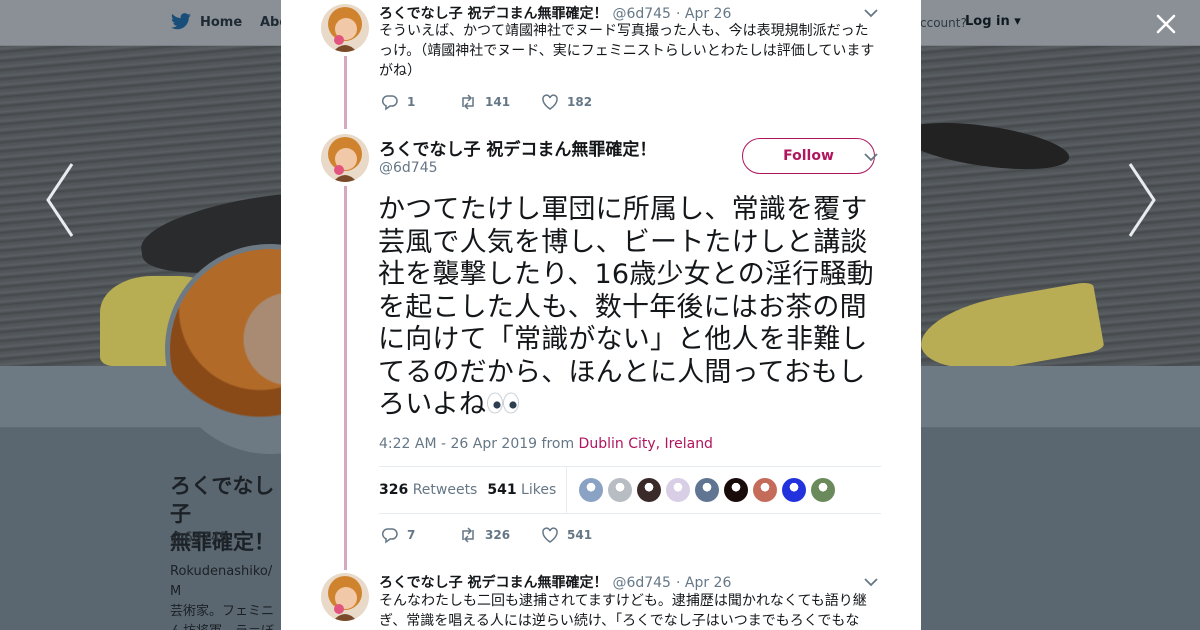  I want to click on retweets-stat: 326 Retweets, so click(428, 490).